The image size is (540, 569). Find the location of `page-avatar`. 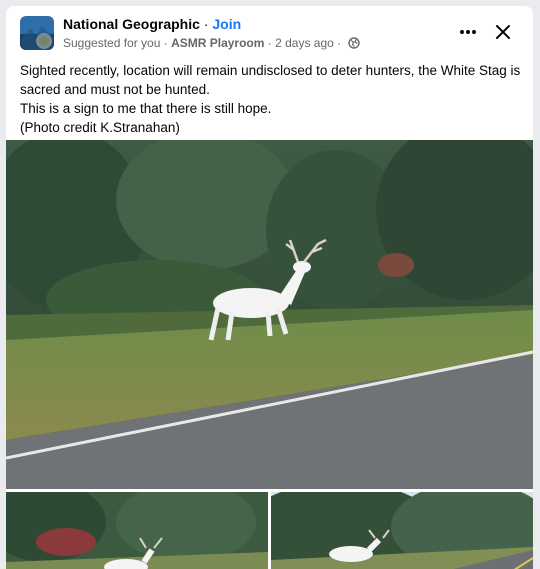

page-avatar is located at coordinates (37, 33).